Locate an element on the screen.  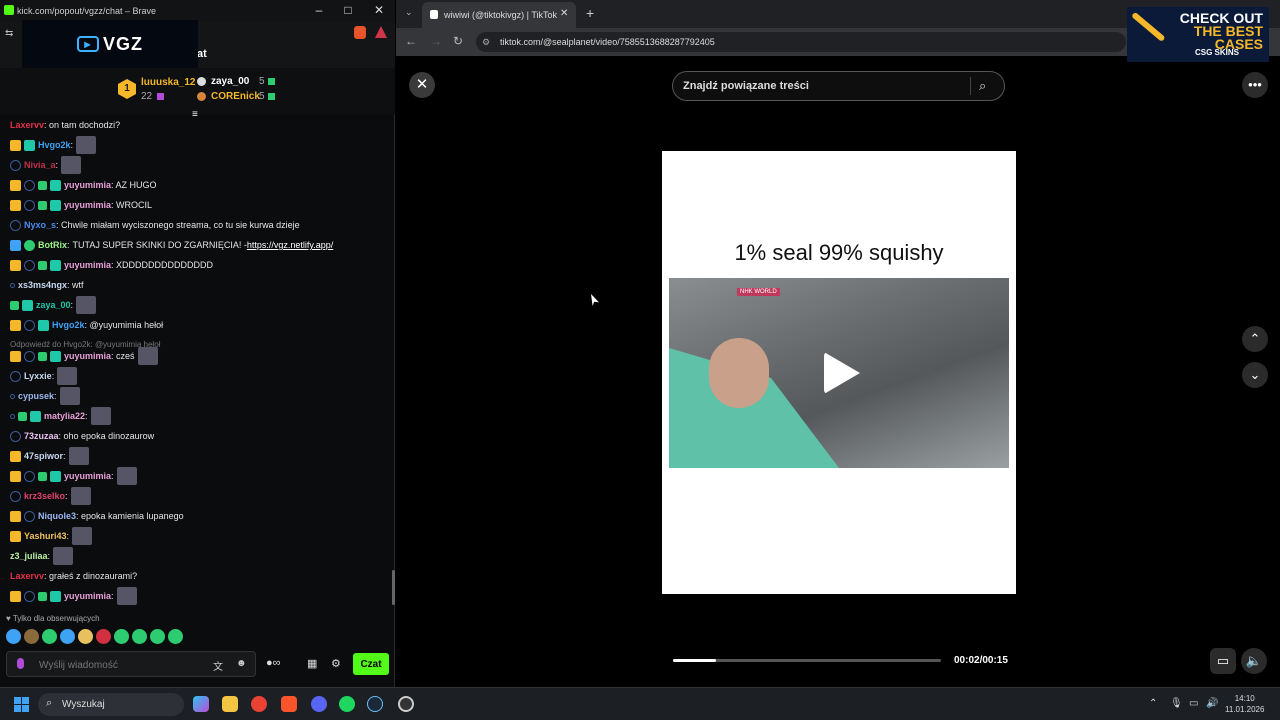
tray-chevron-icon: ⌃ is located at coordinates (1153, 703).